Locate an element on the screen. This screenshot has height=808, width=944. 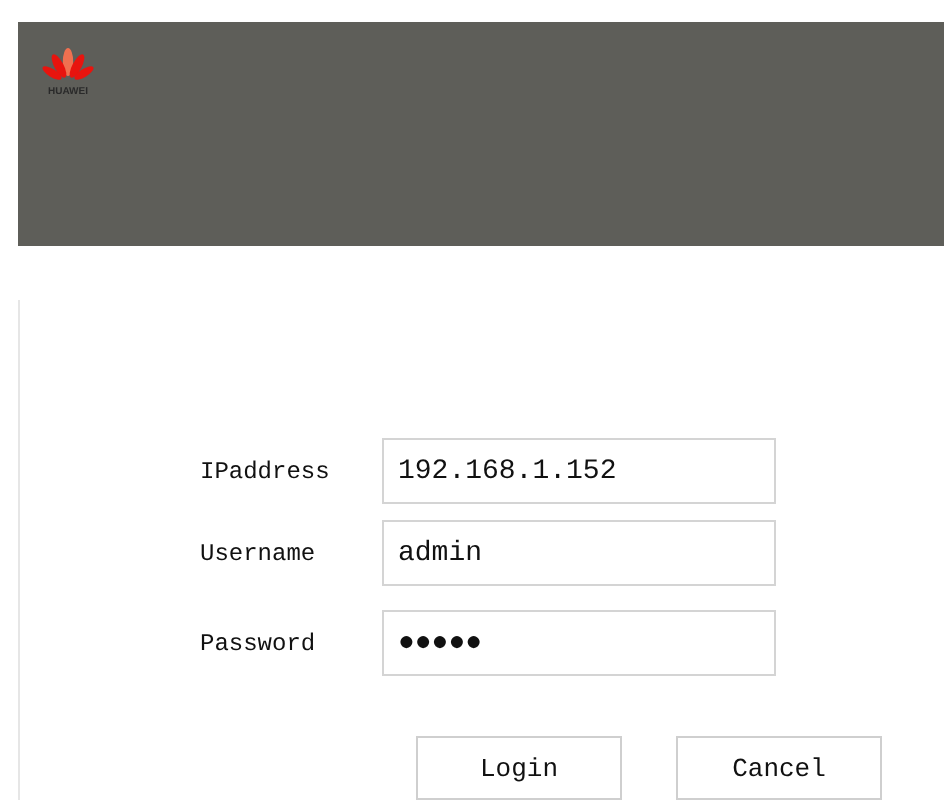
form-button: Login is located at coordinates (519, 768).